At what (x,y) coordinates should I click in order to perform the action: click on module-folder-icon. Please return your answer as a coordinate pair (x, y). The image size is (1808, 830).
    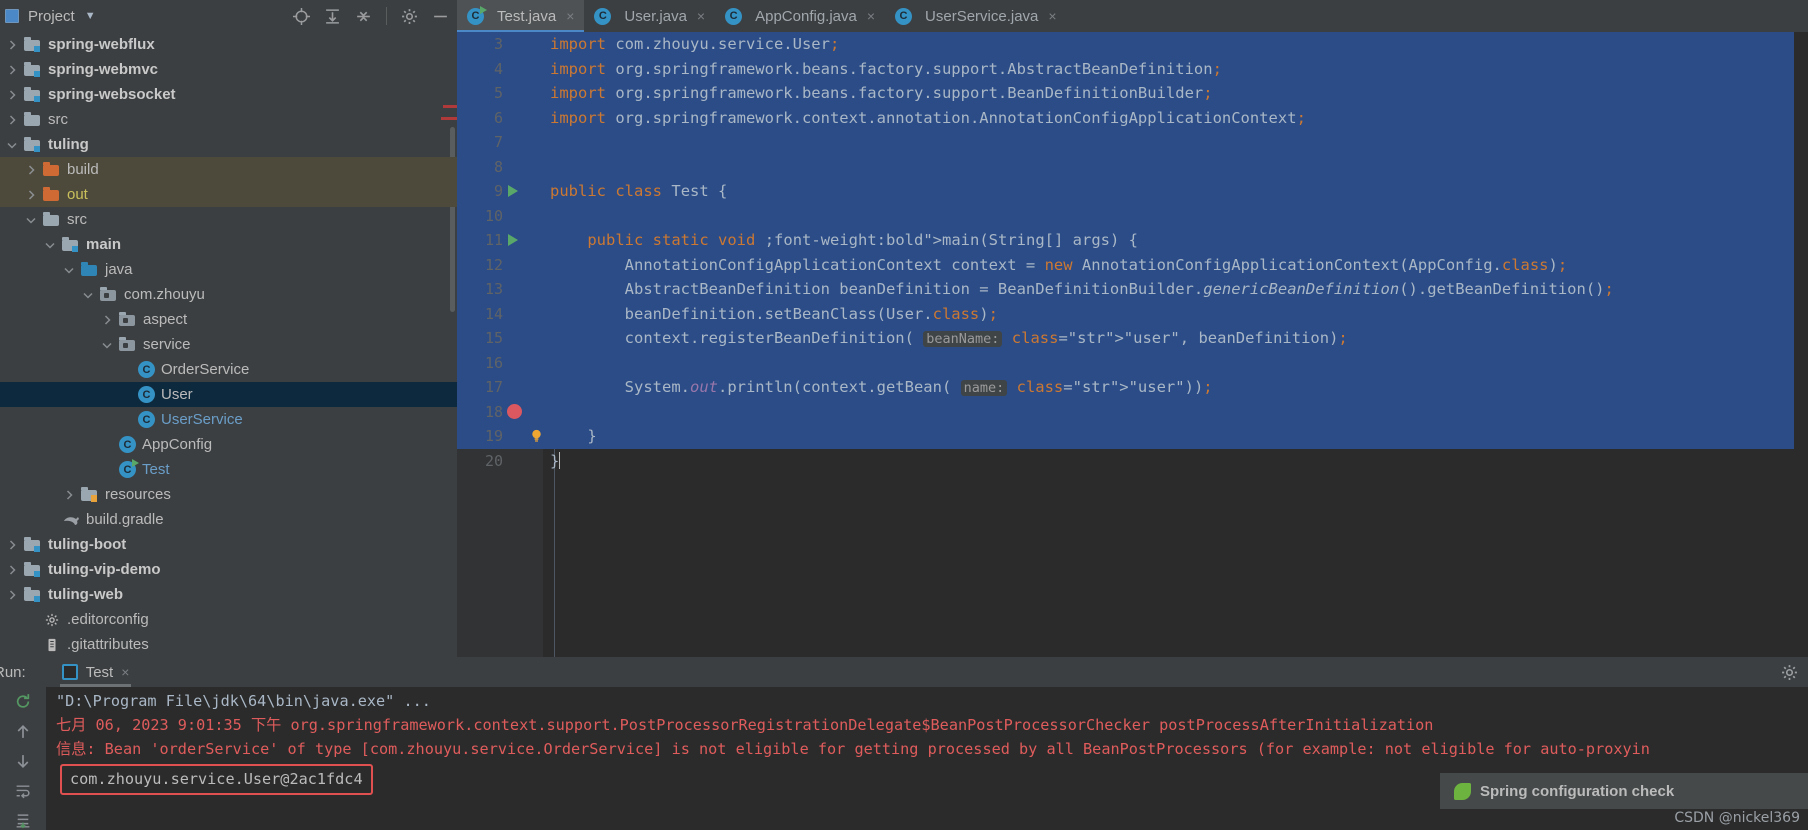
    Looking at the image, I should click on (33, 594).